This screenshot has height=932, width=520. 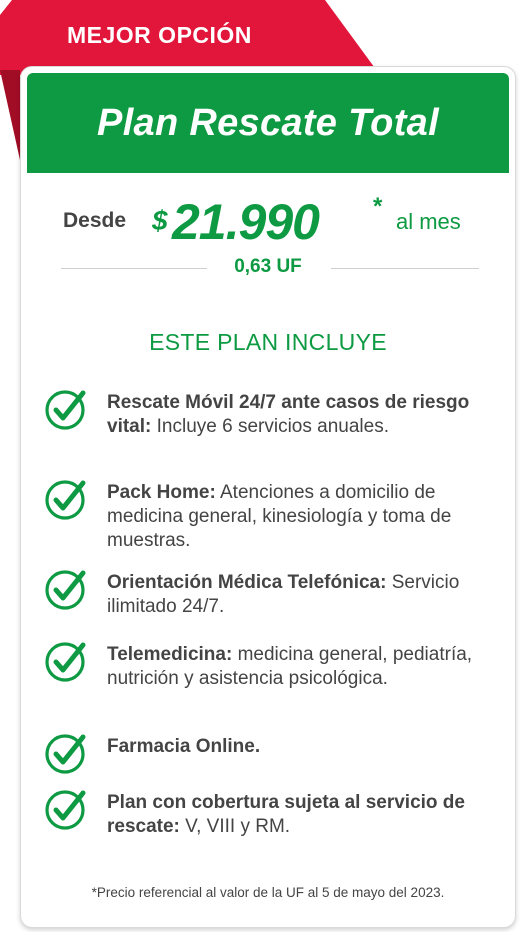 What do you see at coordinates (95, 220) in the screenshot?
I see `price-prefix: Desde` at bounding box center [95, 220].